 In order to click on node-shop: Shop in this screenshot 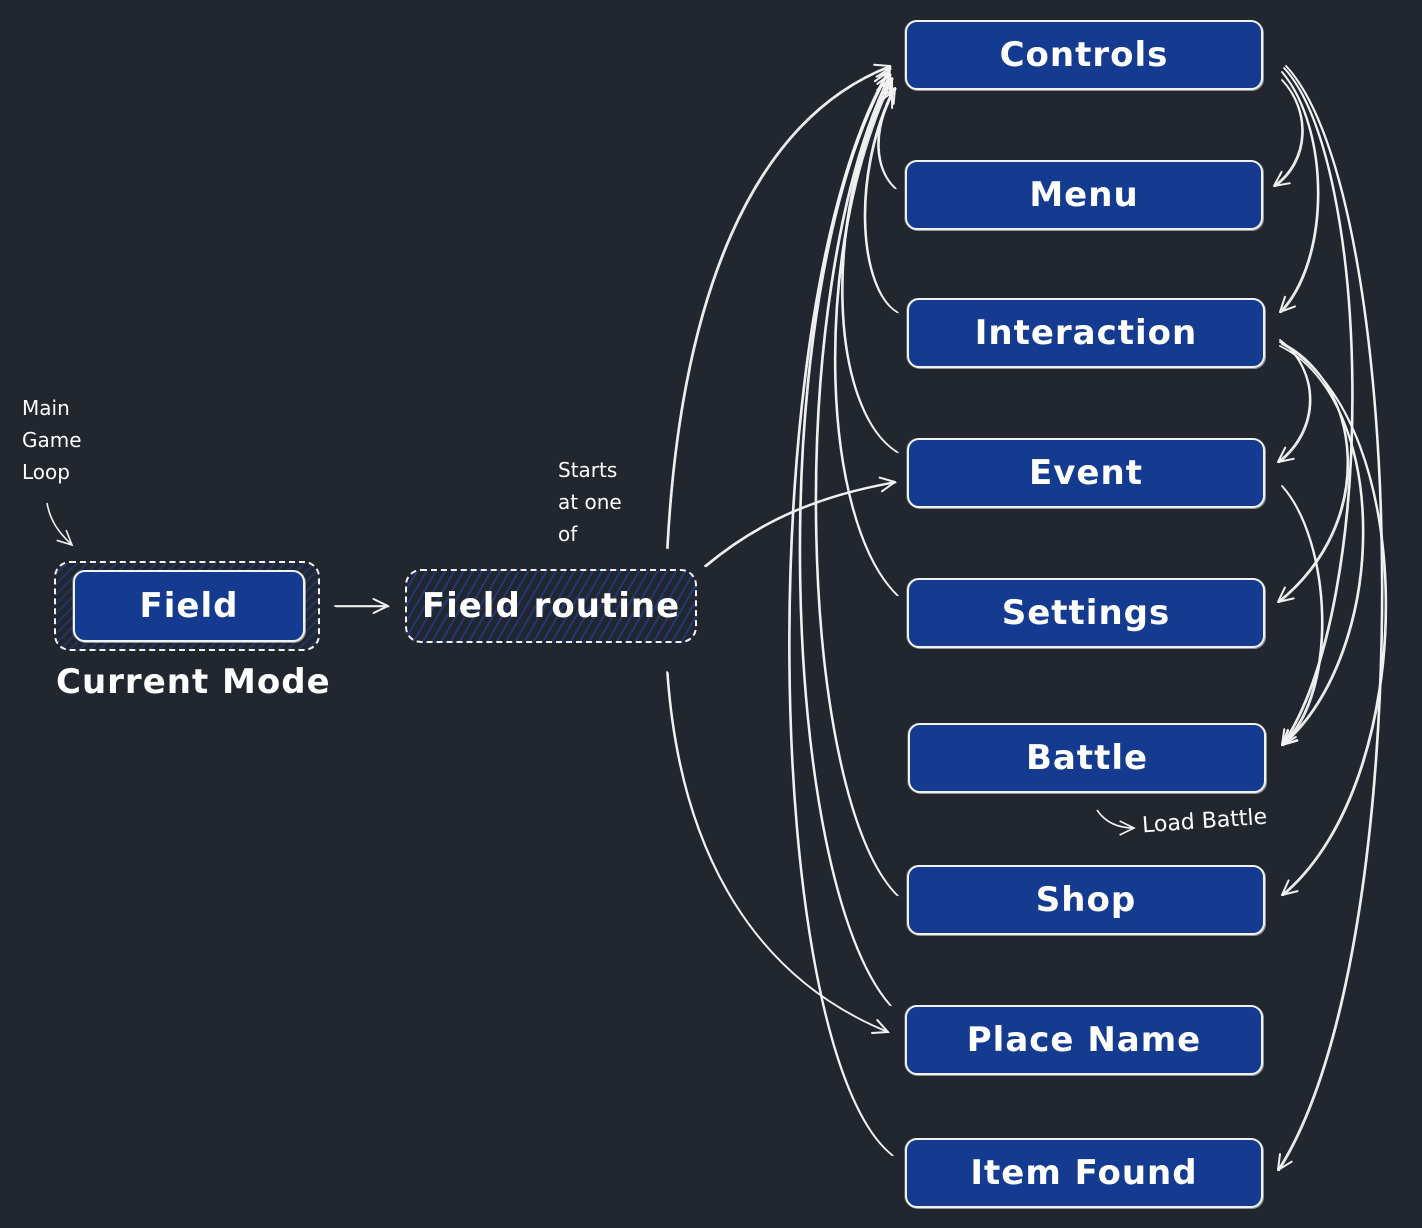, I will do `click(1086, 900)`.